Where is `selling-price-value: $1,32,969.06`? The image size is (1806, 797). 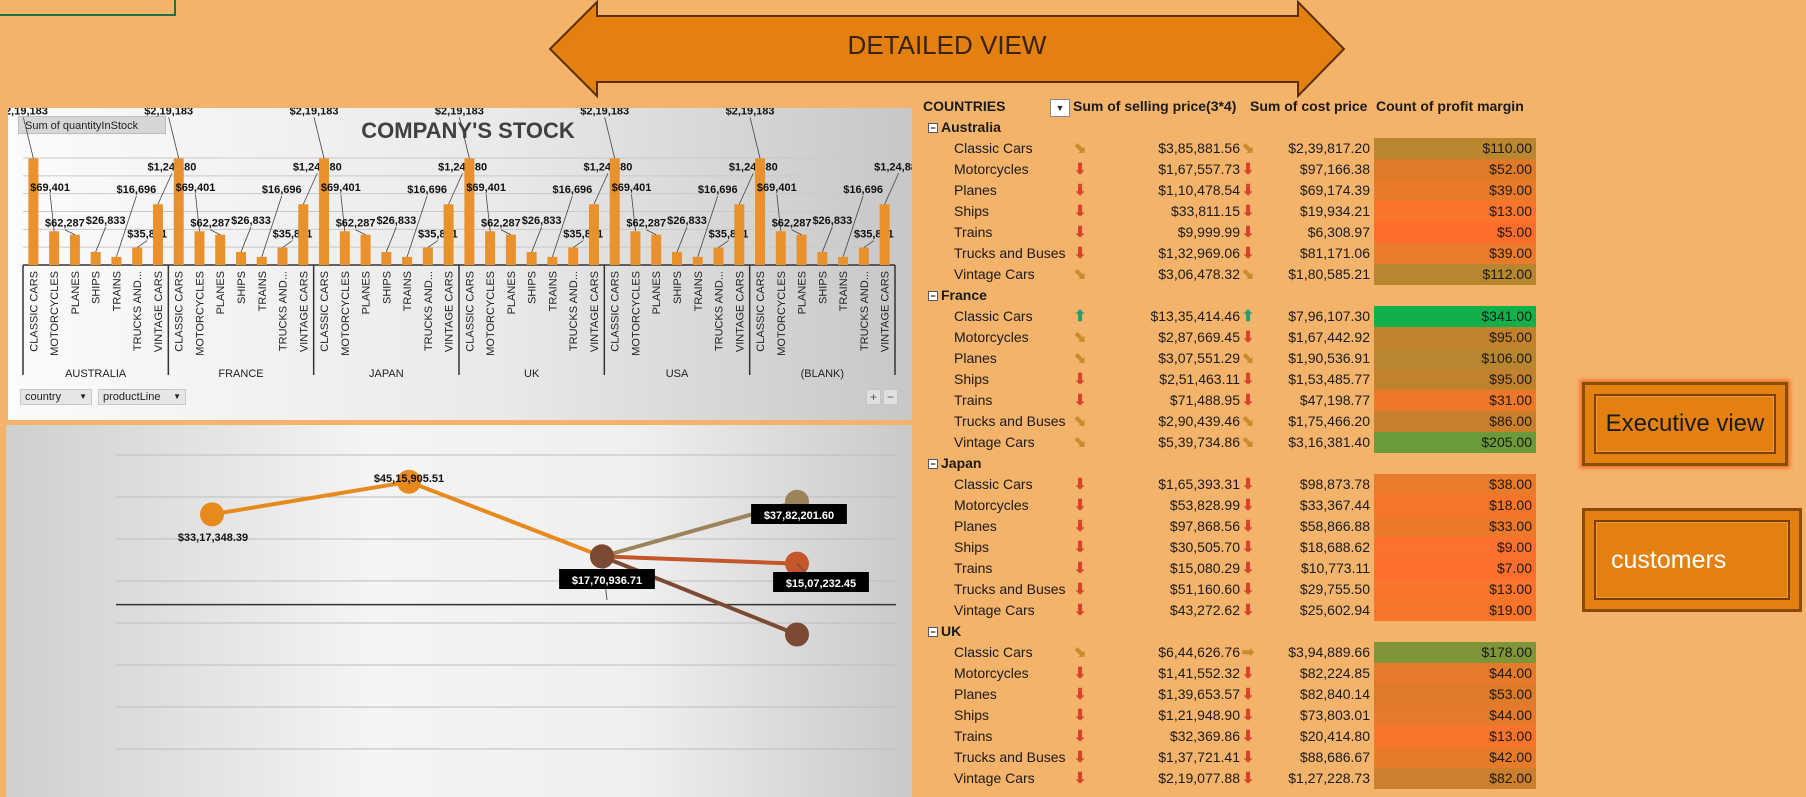 selling-price-value: $1,32,969.06 is located at coordinates (1199, 253).